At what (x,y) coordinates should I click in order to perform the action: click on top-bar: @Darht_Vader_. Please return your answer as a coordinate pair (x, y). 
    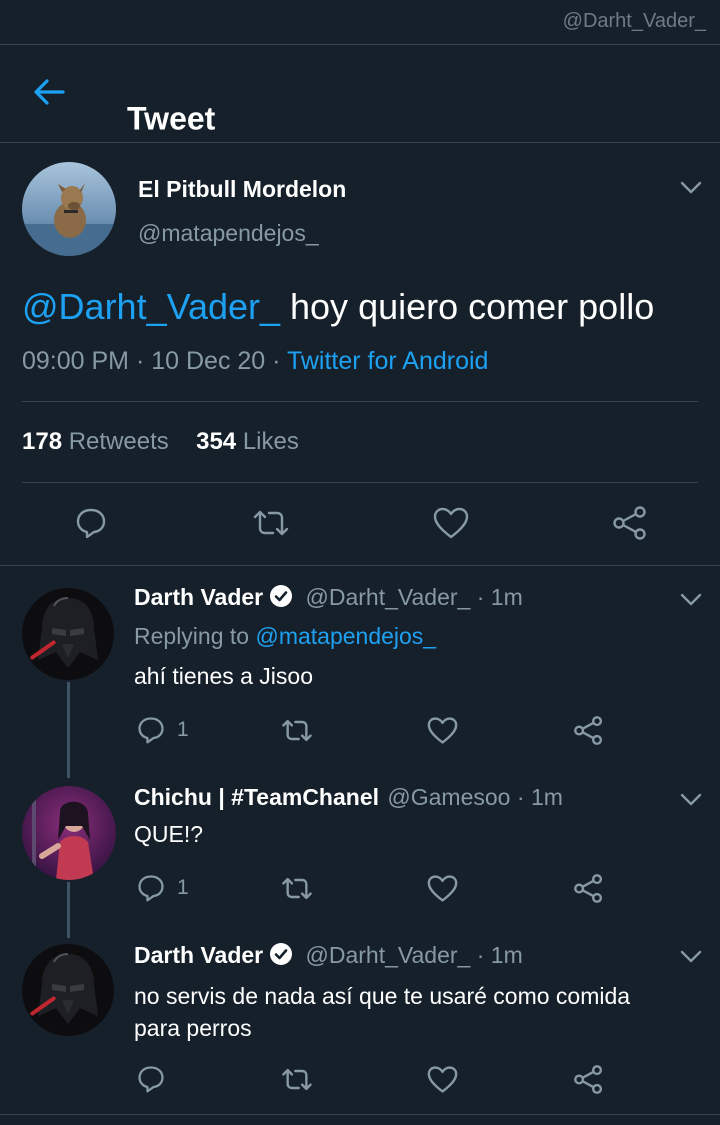
    Looking at the image, I should click on (360, 22).